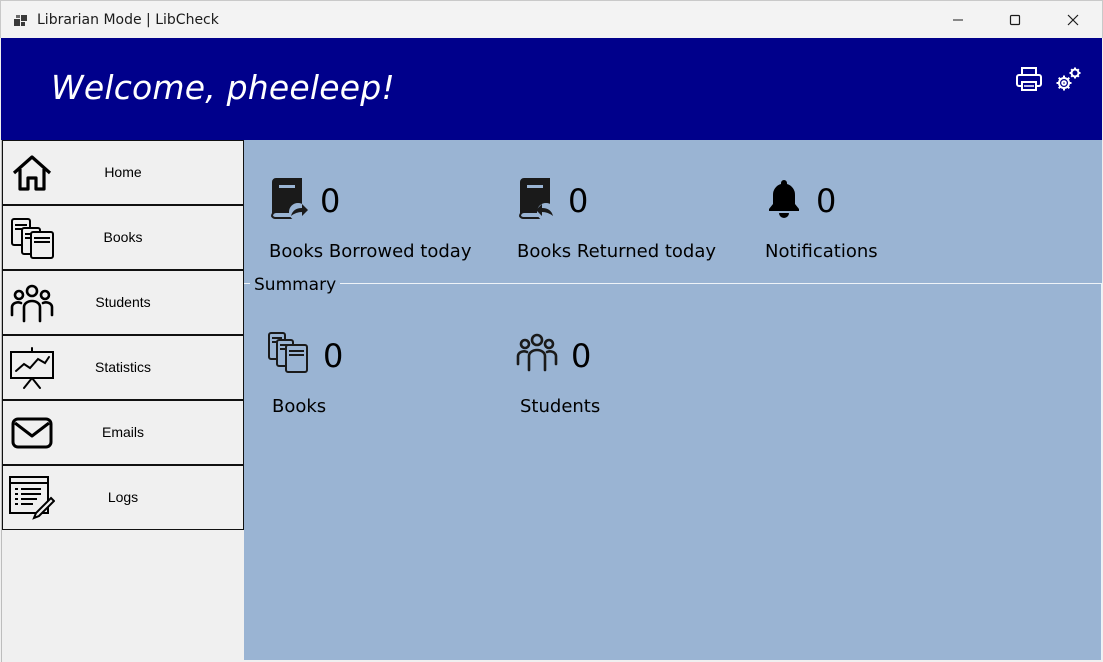 This screenshot has height=662, width=1103. I want to click on close-icon, so click(1073, 20).